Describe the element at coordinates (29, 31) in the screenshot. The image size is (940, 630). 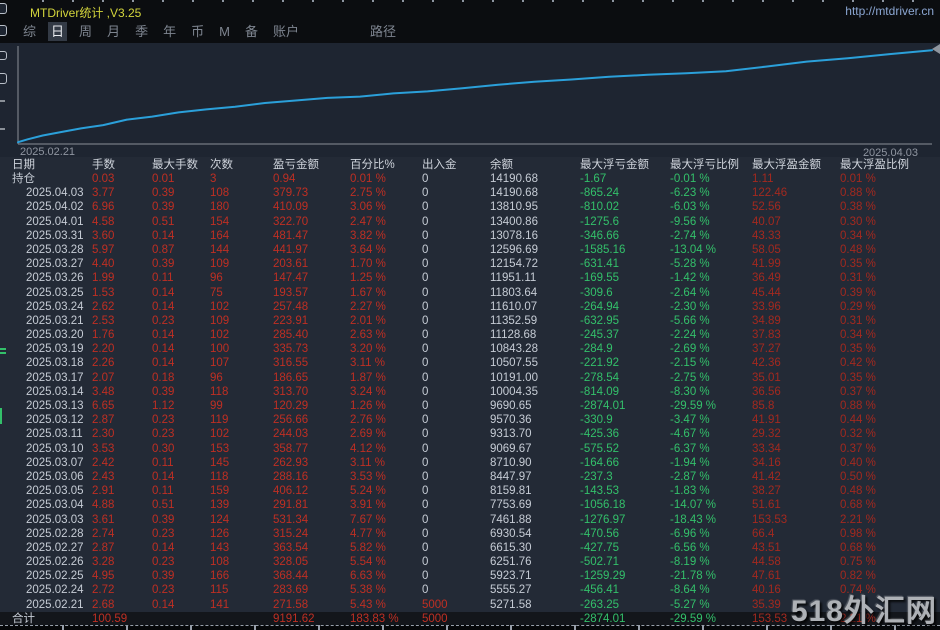
I see `menu-item: 综` at that location.